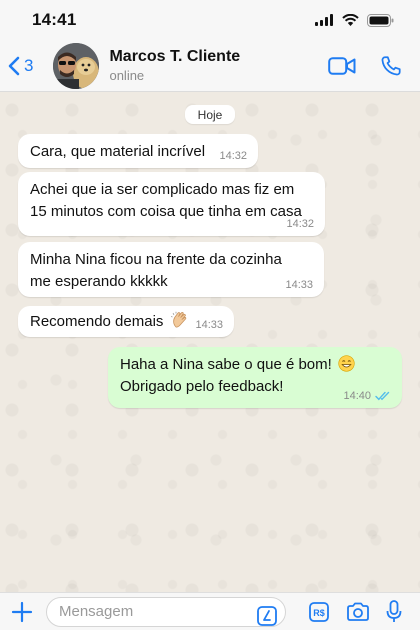 The image size is (420, 630). What do you see at coordinates (394, 611) in the screenshot?
I see `microphone-icon` at bounding box center [394, 611].